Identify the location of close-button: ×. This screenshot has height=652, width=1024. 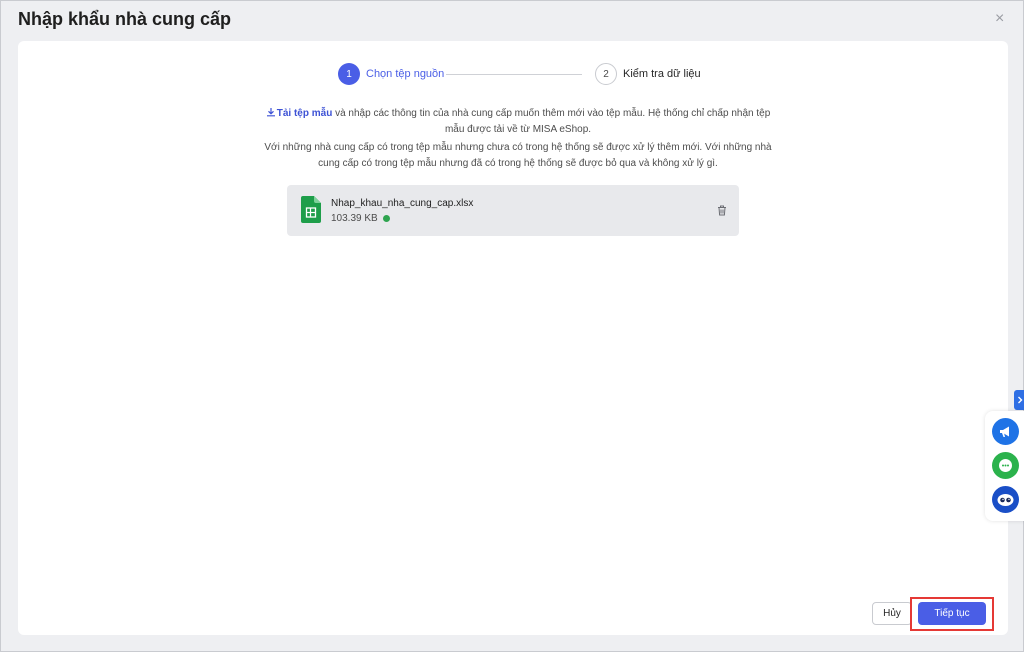
(999, 19).